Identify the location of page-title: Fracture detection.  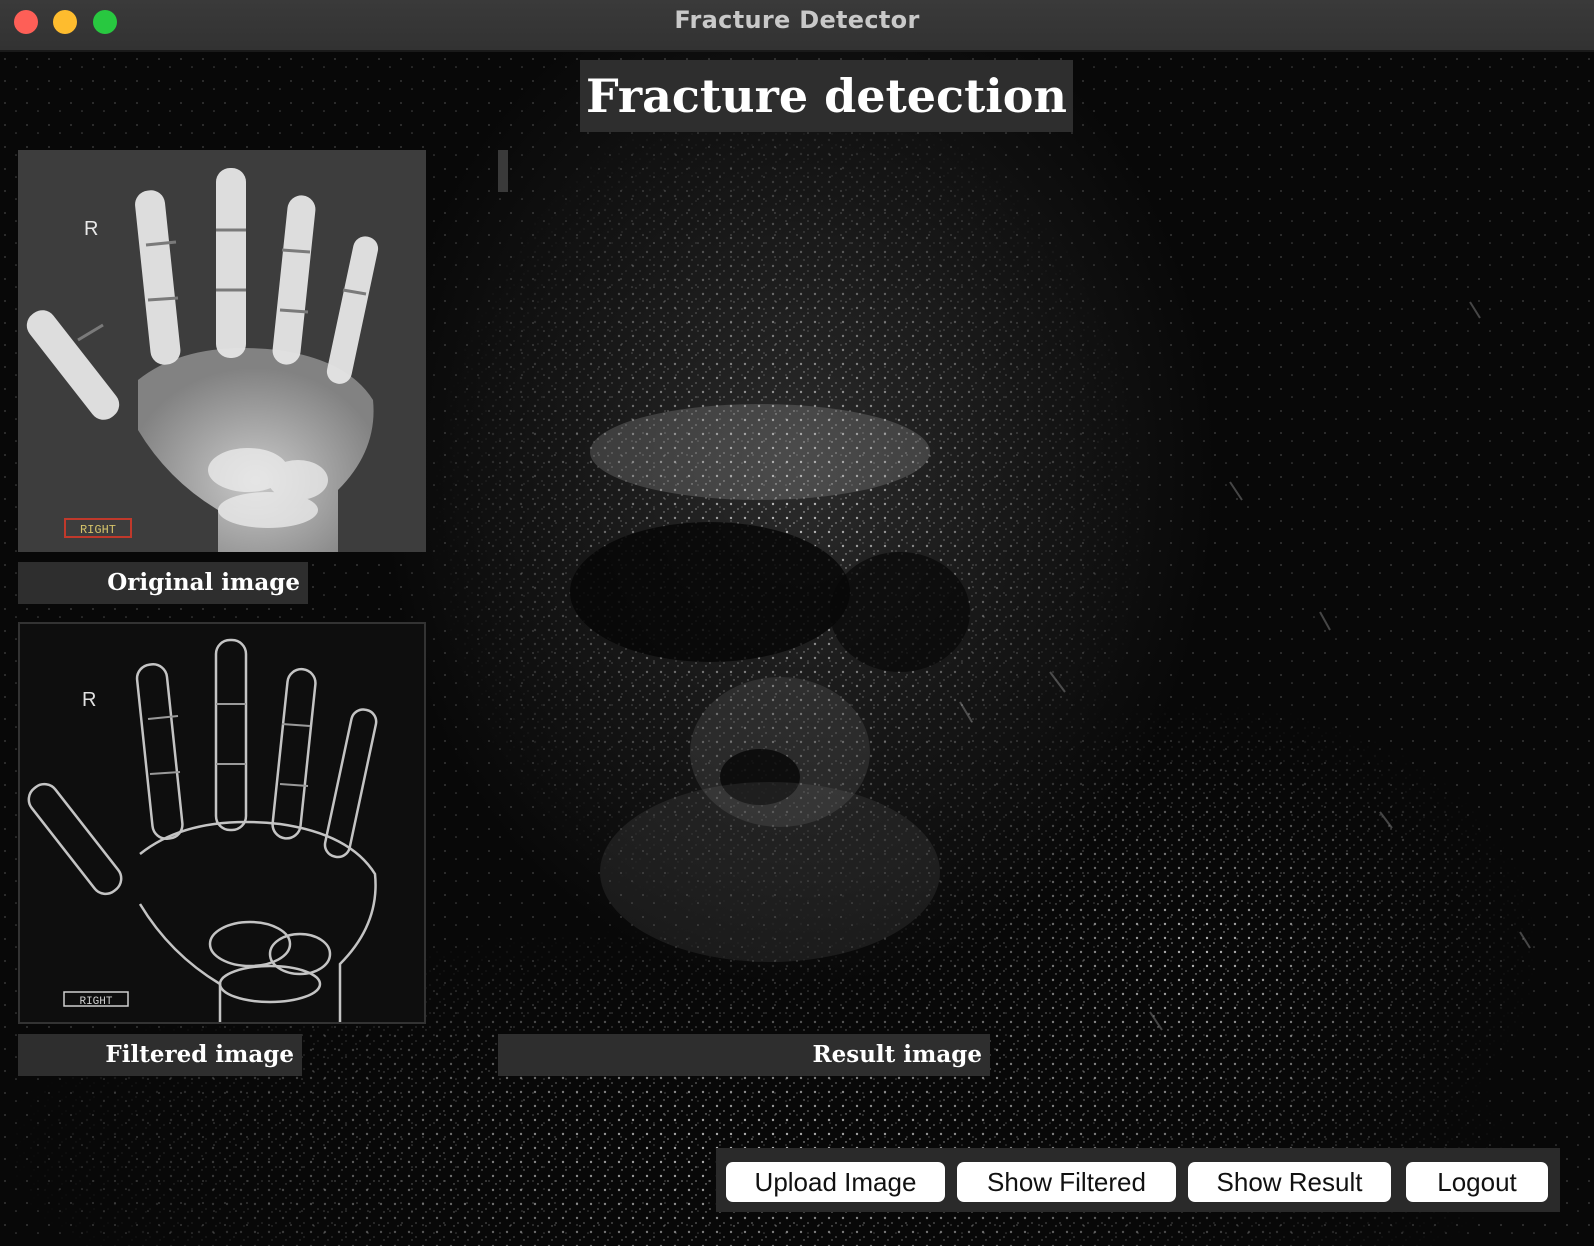
(826, 96).